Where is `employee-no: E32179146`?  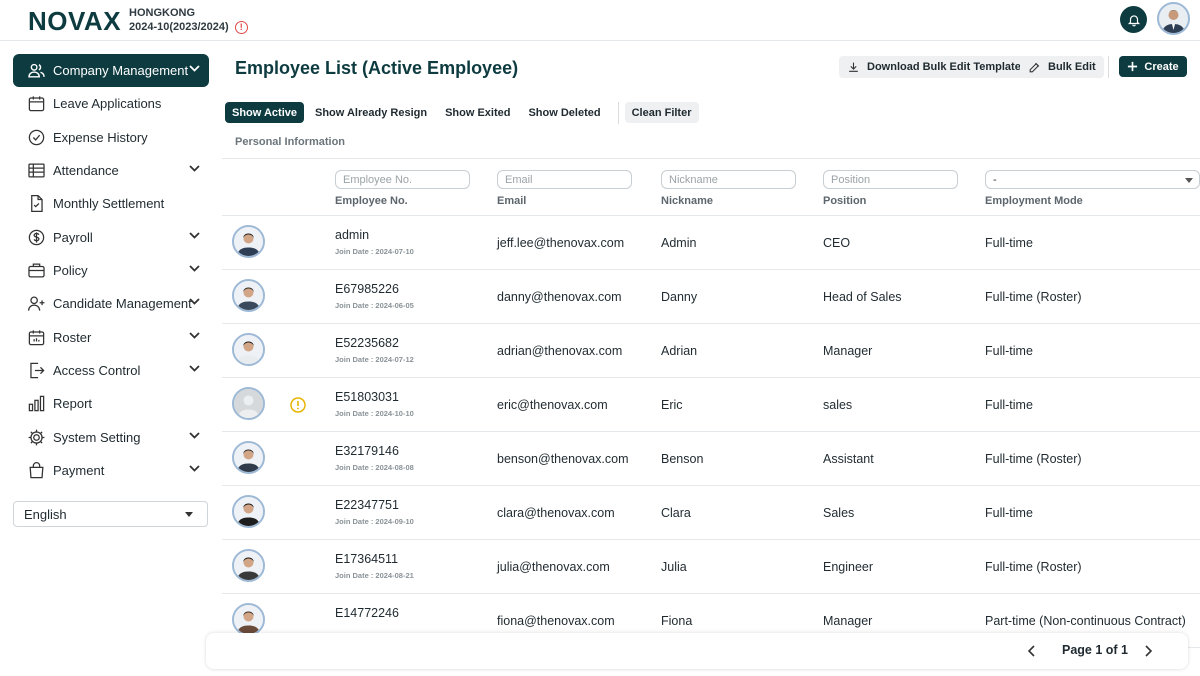
employee-no: E32179146 is located at coordinates (367, 451).